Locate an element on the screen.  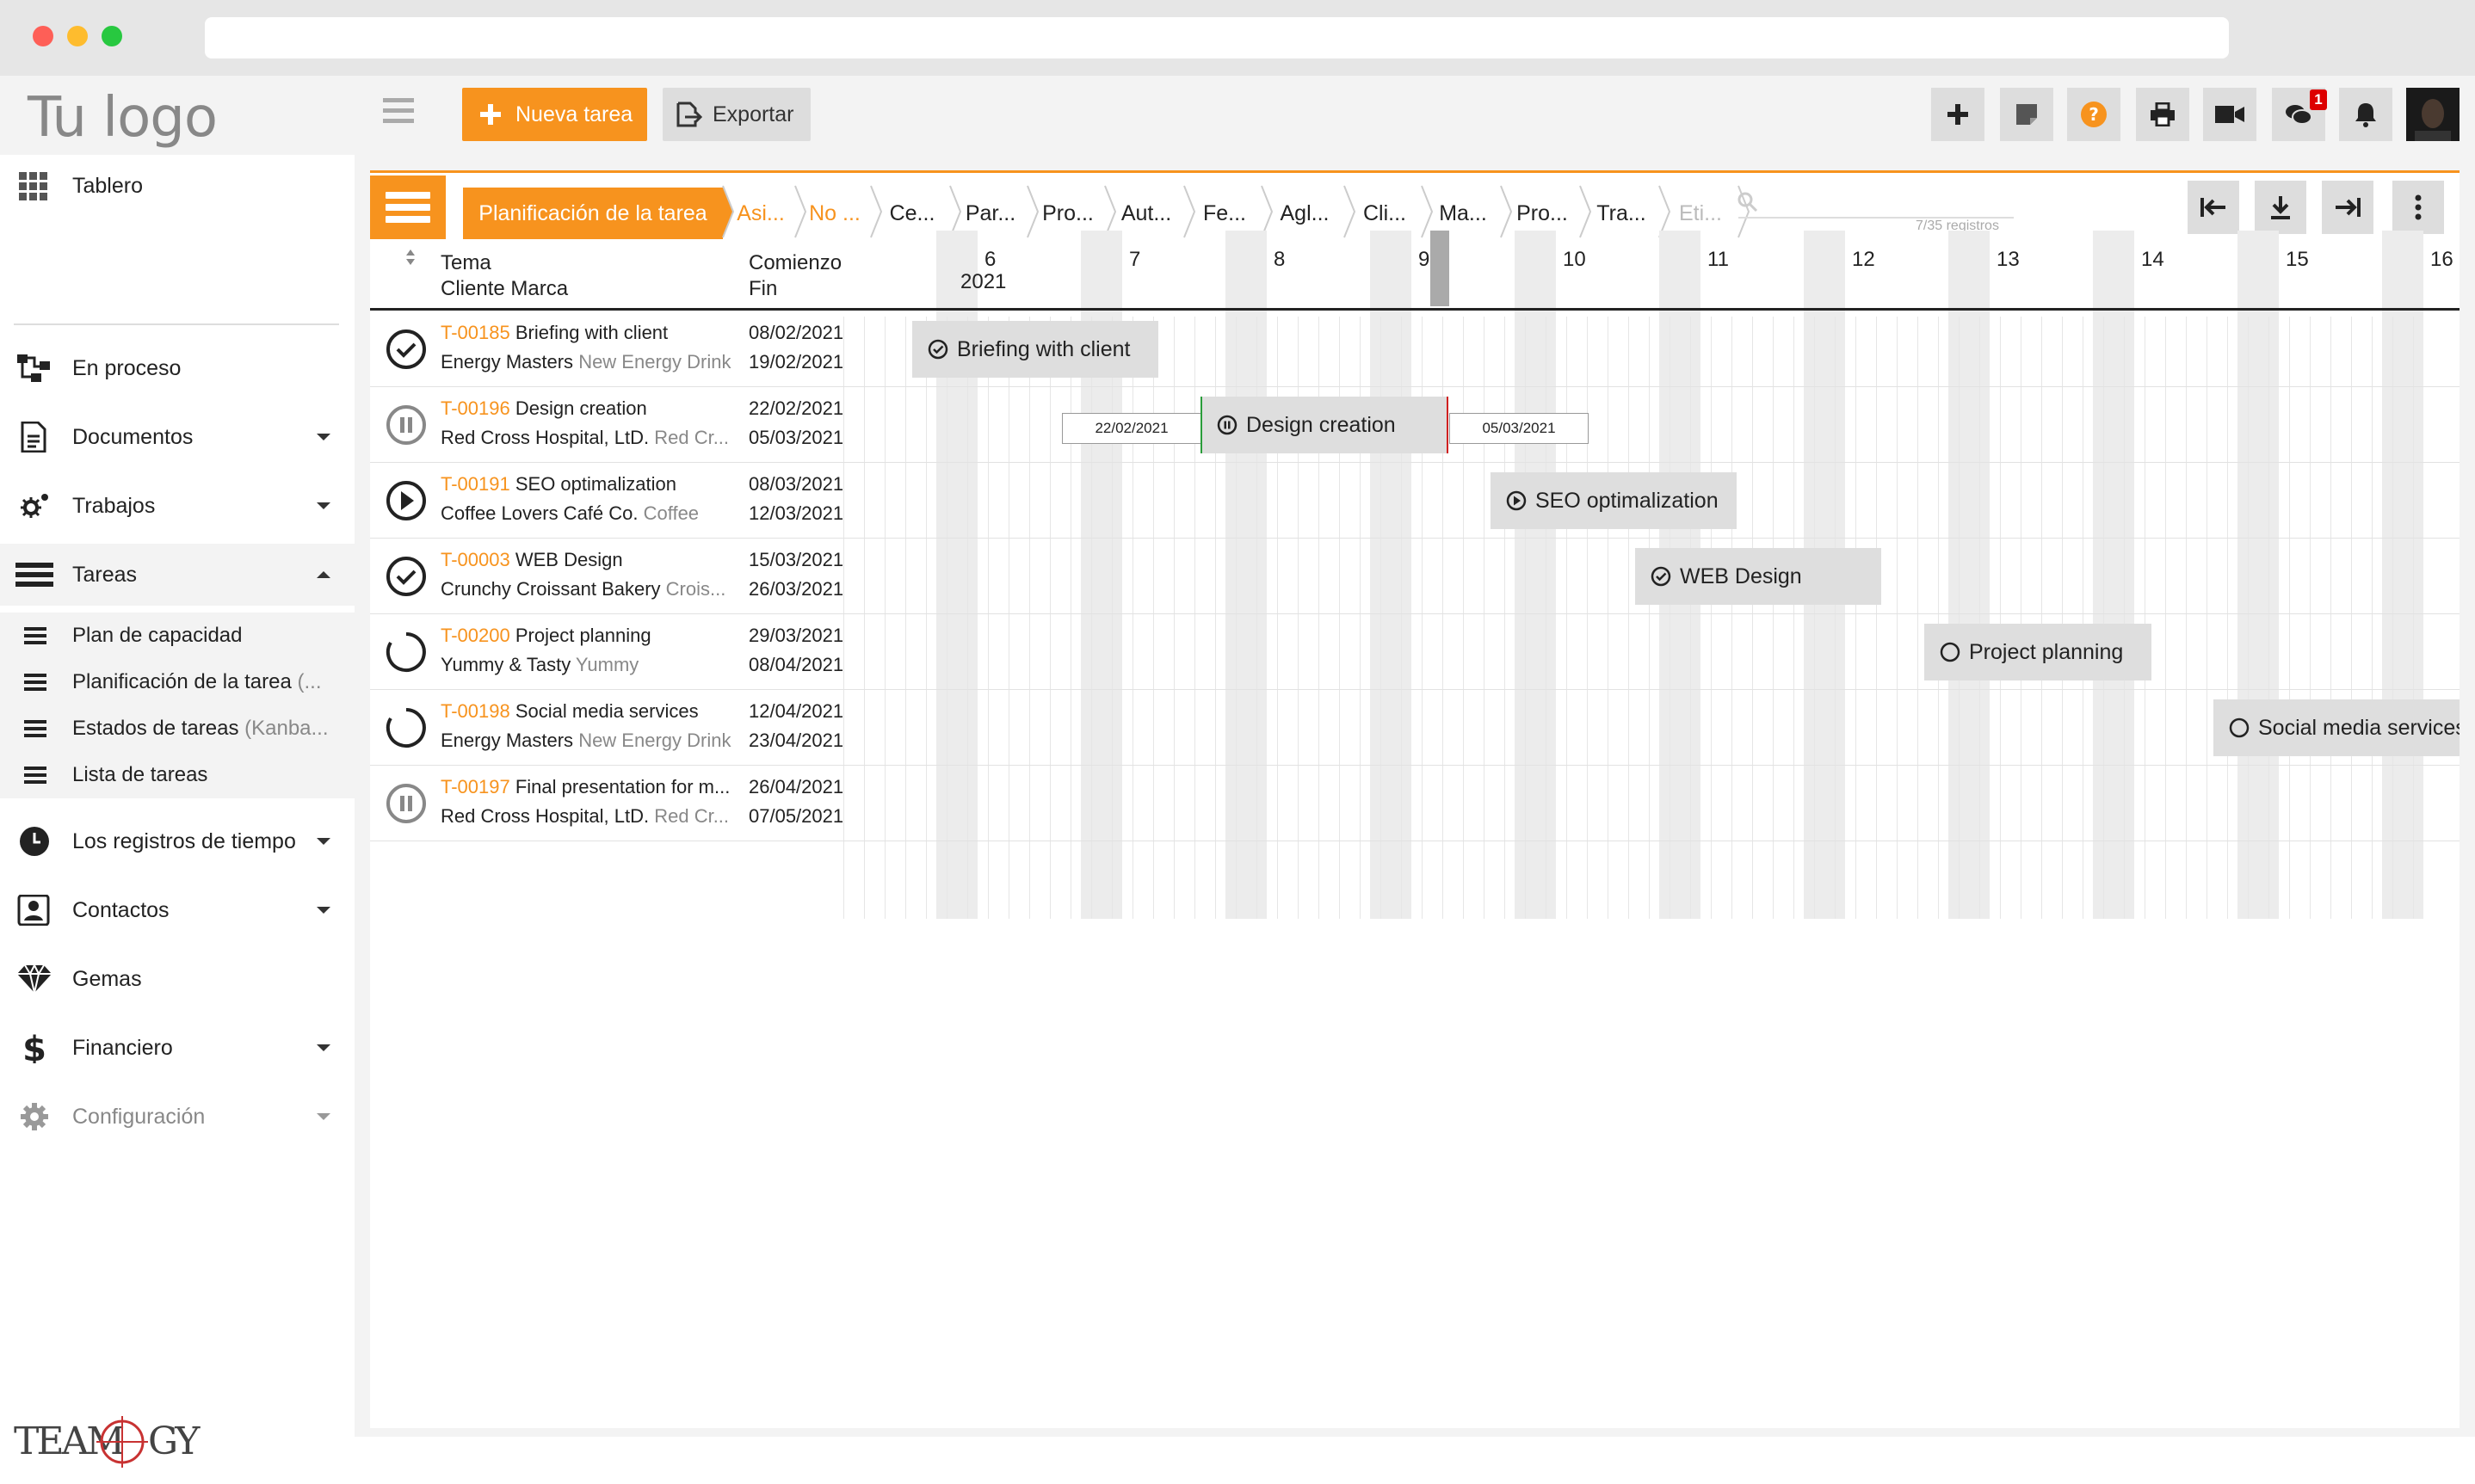
sidebar-item-contactos: Contactos is located at coordinates (177, 910).